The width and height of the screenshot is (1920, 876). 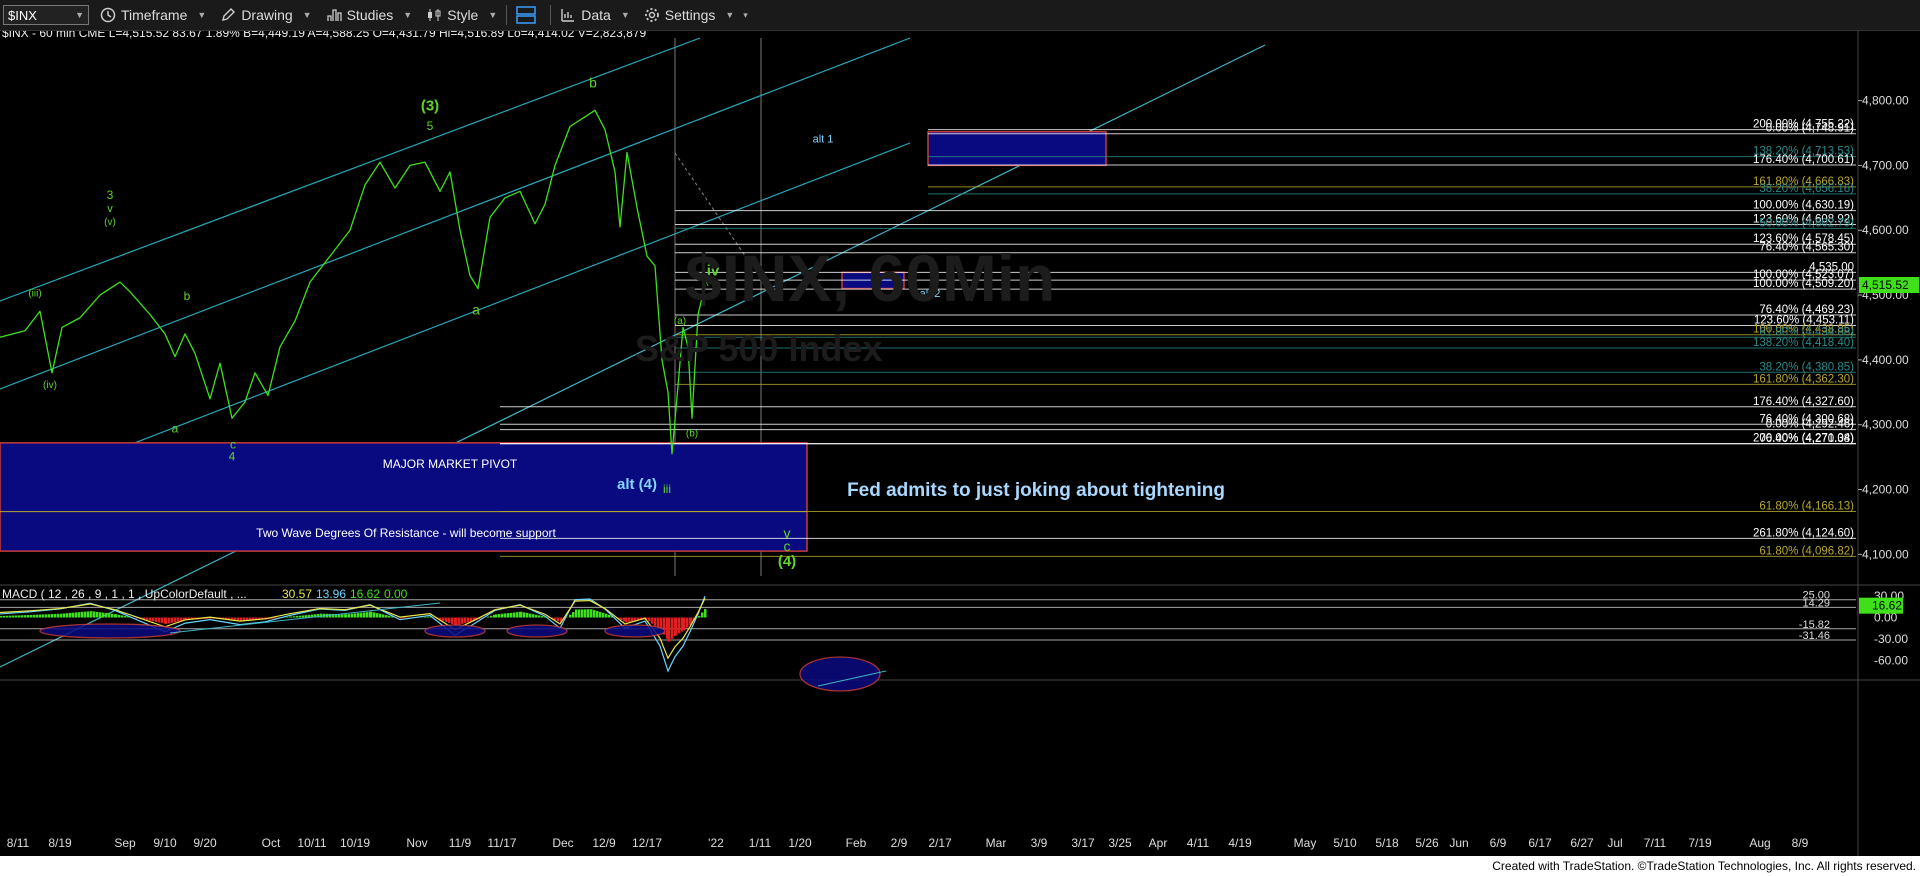 I want to click on drawing-label: Drawing, so click(x=267, y=15).